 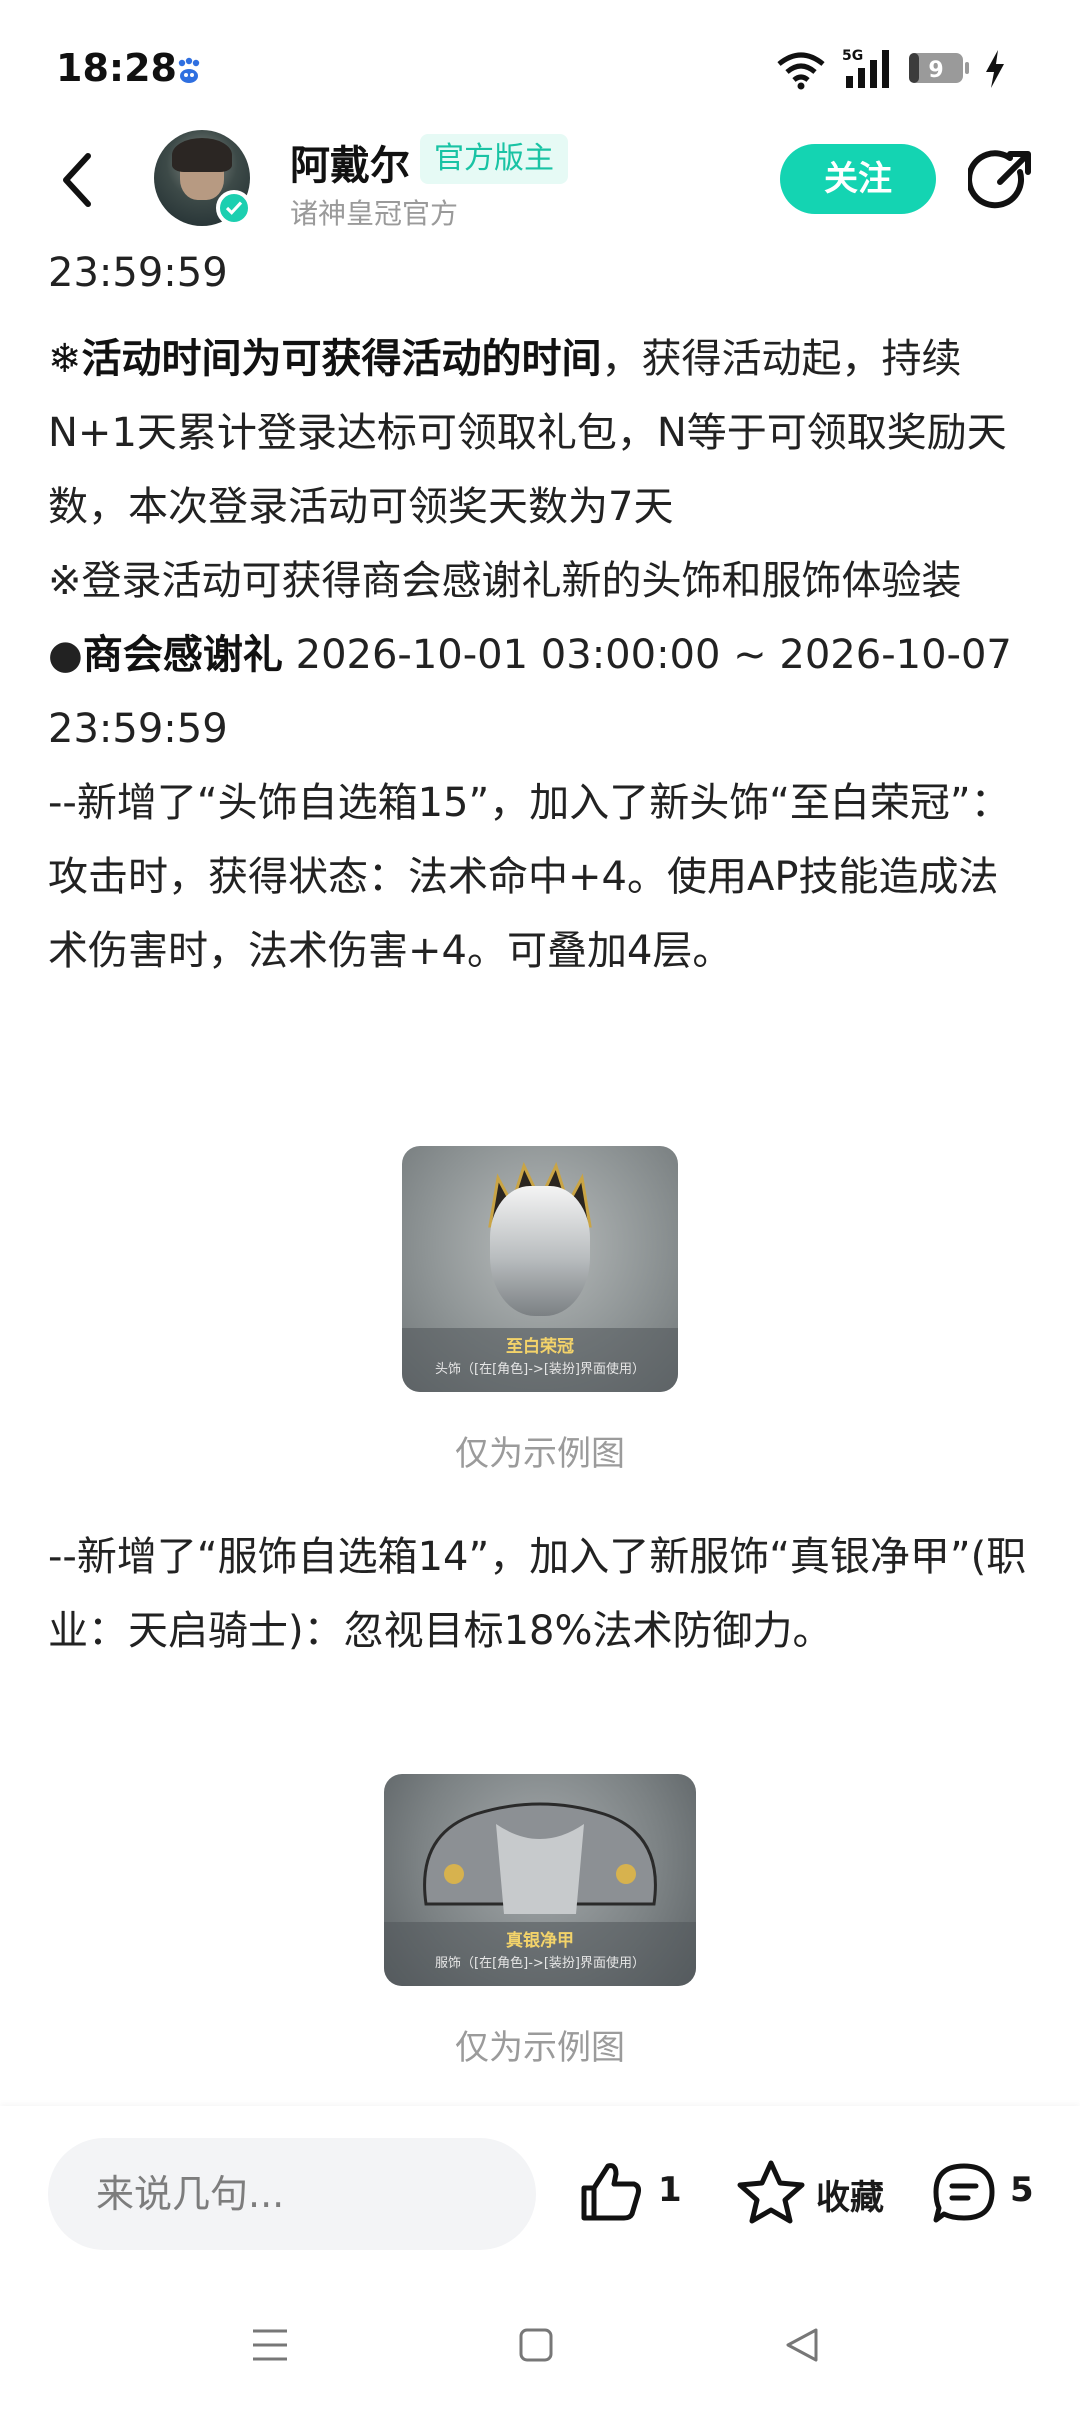 What do you see at coordinates (1022, 2190) in the screenshot?
I see `comment-count: 5` at bounding box center [1022, 2190].